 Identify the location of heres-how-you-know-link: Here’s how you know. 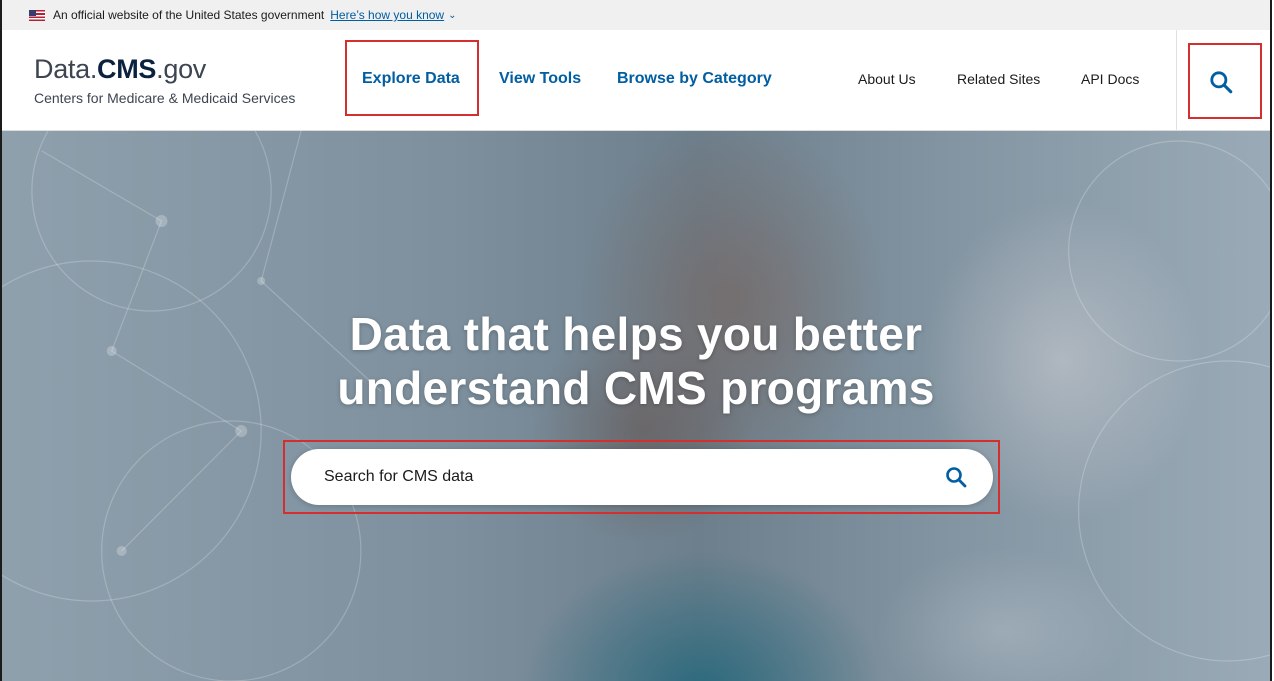
(387, 15).